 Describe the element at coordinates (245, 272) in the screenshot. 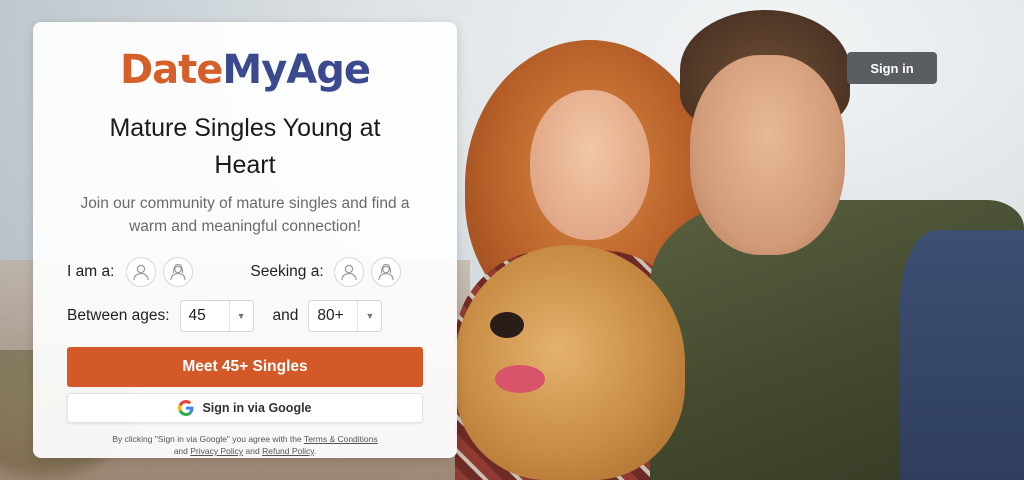

I see `gender-row: I am a: Seeking a:` at that location.